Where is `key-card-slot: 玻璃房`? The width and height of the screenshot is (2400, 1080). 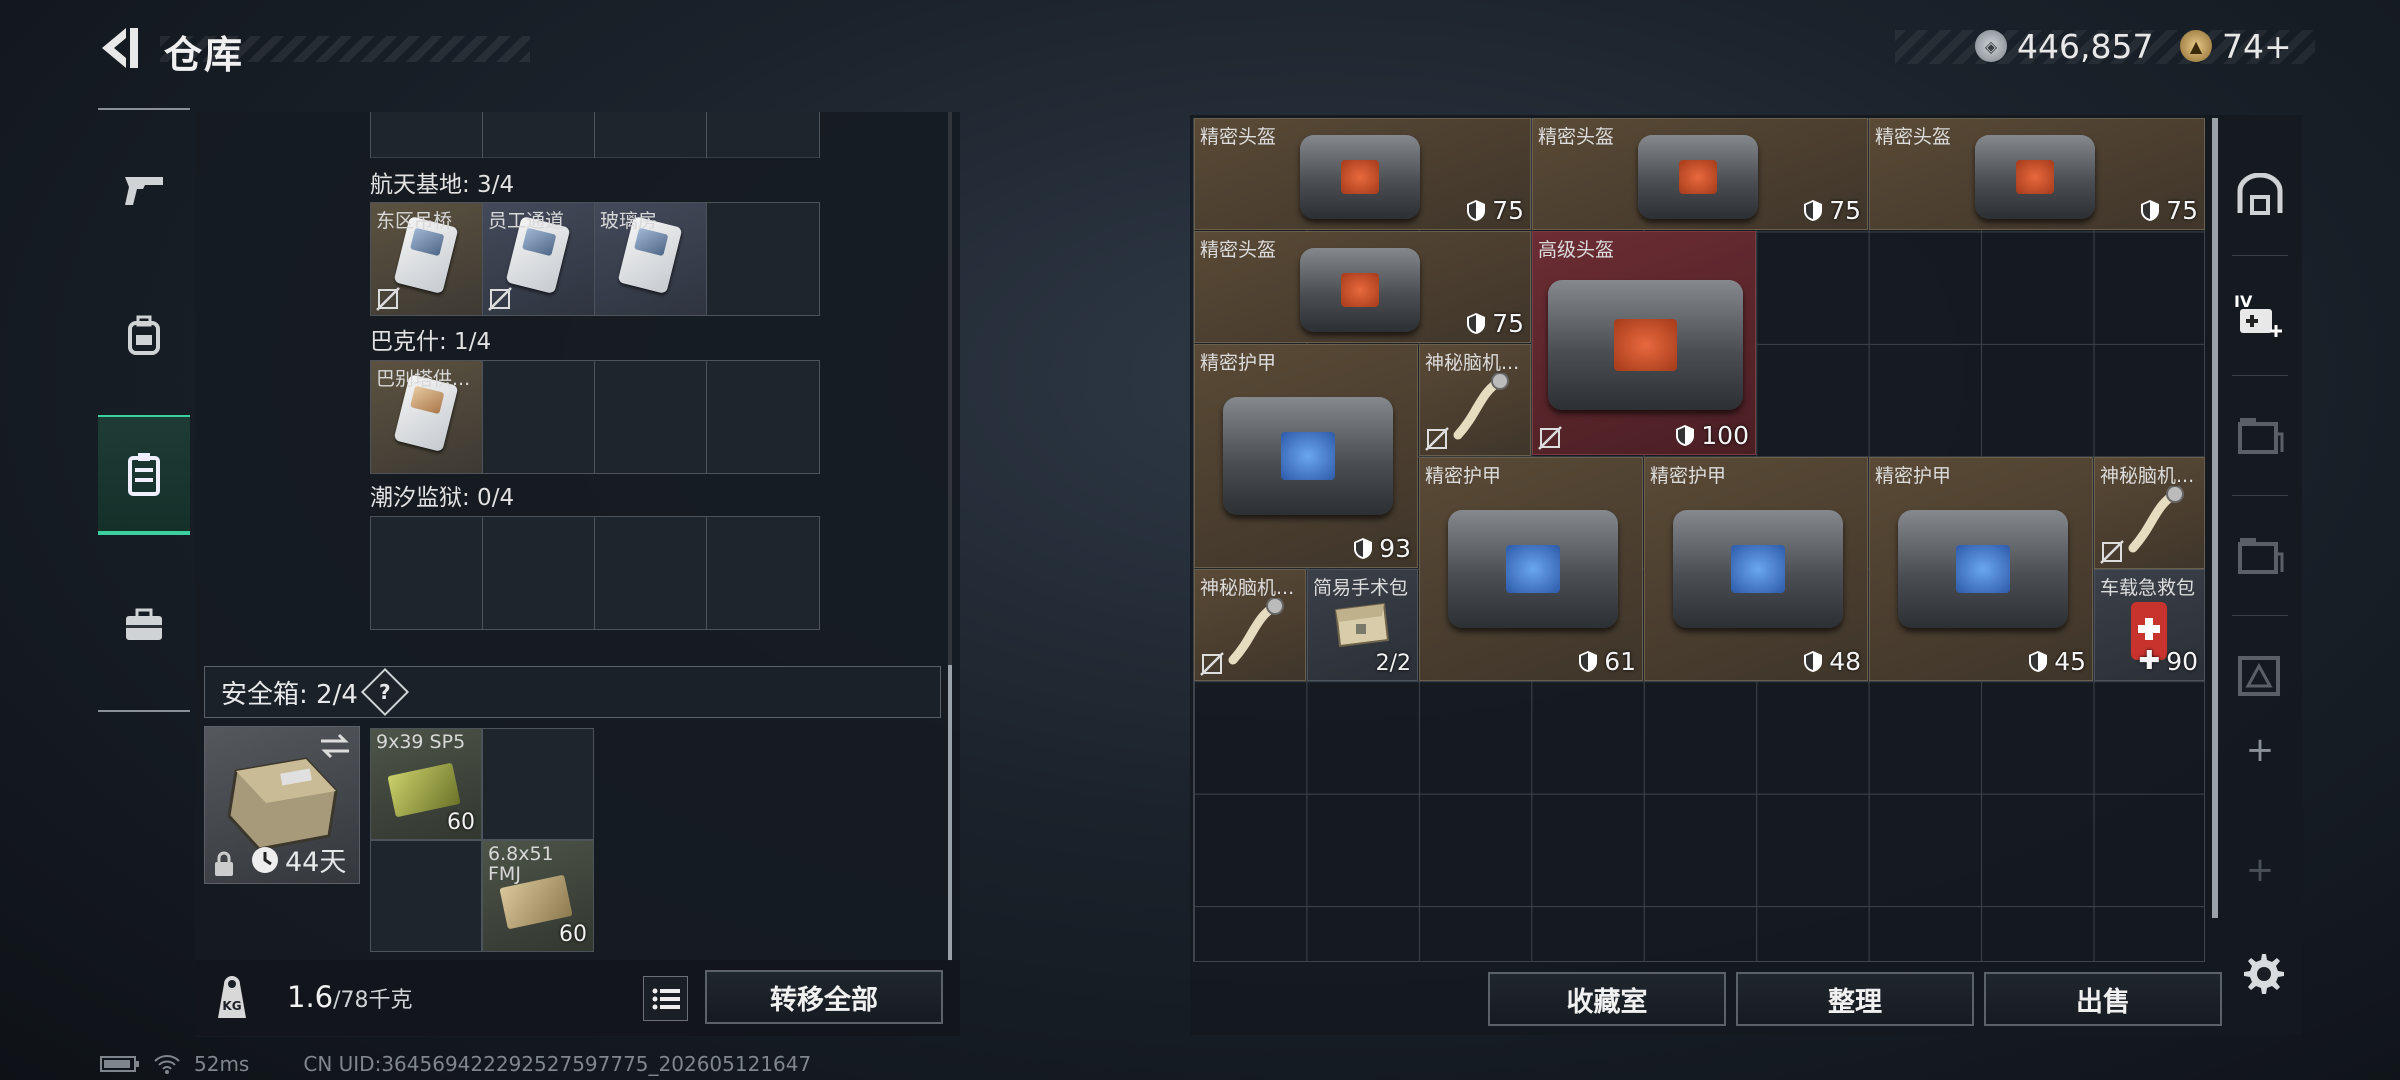 key-card-slot: 玻璃房 is located at coordinates (651, 259).